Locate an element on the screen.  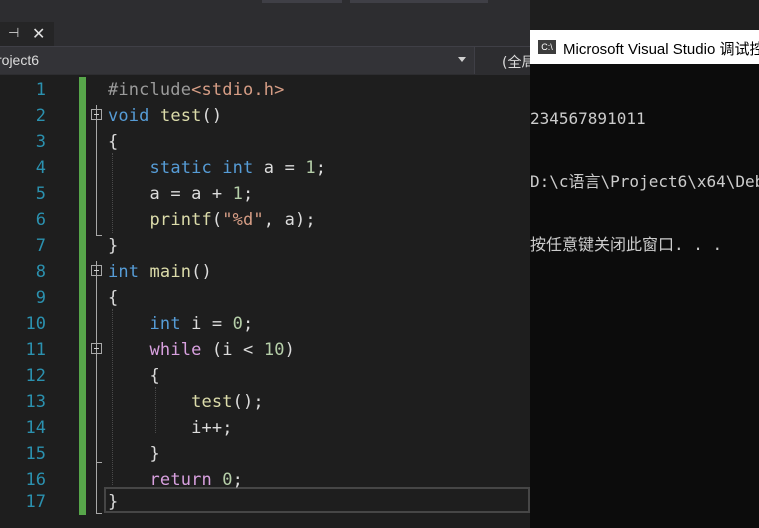
code-line: 5 a = a + 1; is located at coordinates (265, 194).